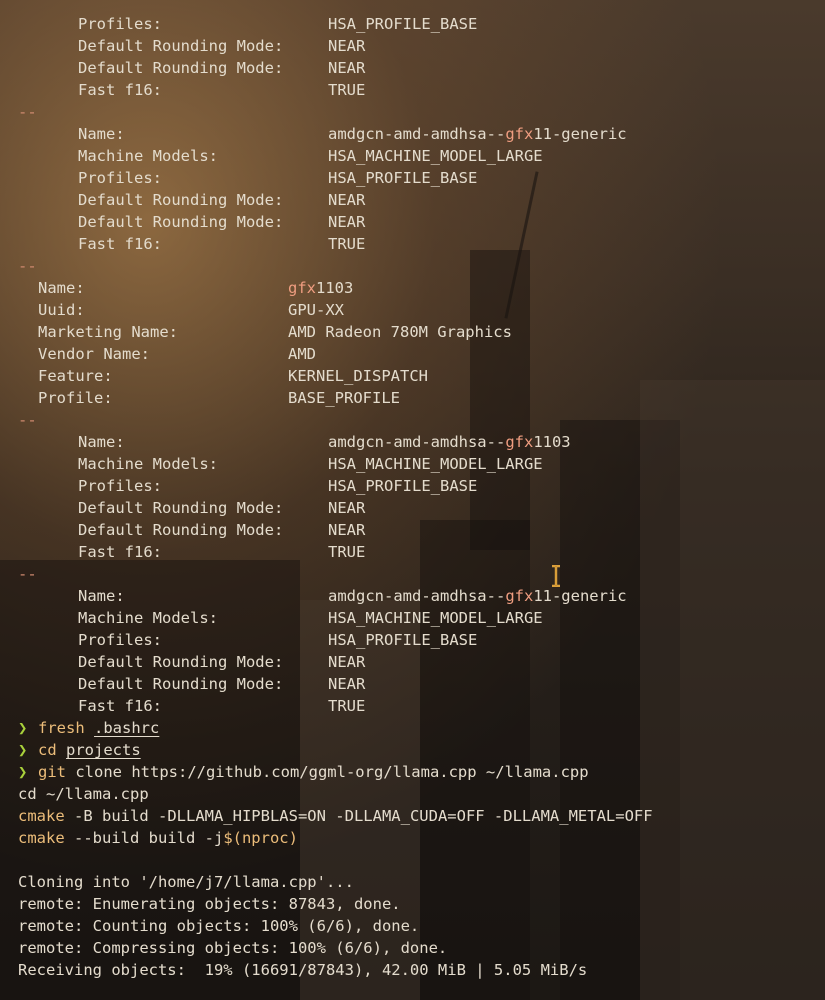 The image size is (825, 1000). What do you see at coordinates (344, 398) in the screenshot?
I see `field-value: BASE_PROFILE` at bounding box center [344, 398].